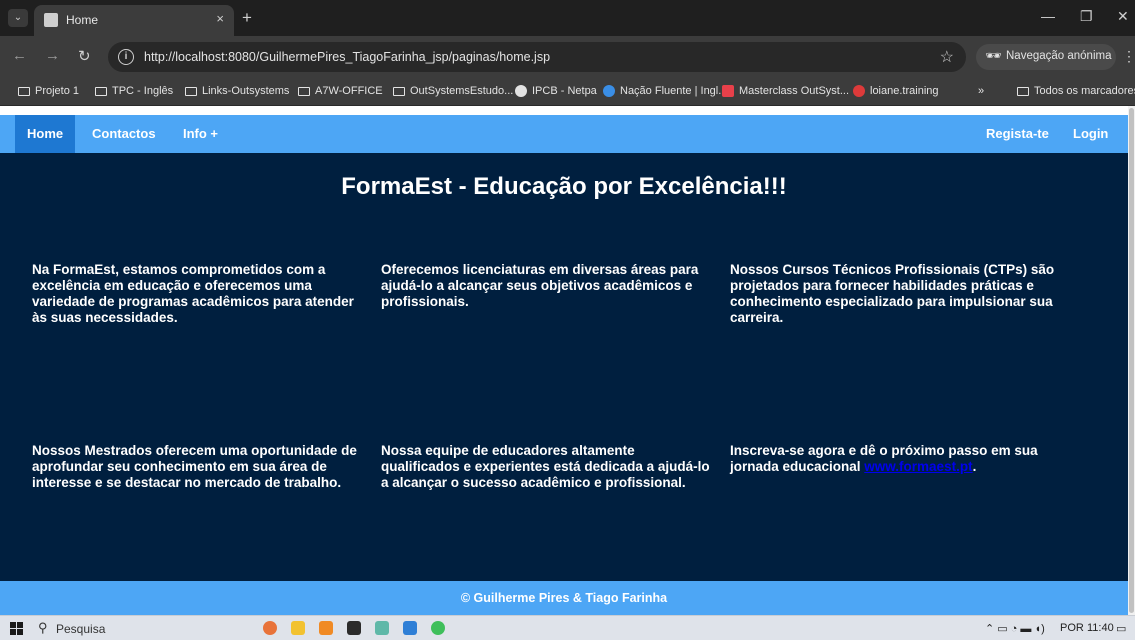 The width and height of the screenshot is (1135, 640). Describe the element at coordinates (438, 628) in the screenshot. I see `whatsapp-icon` at that location.